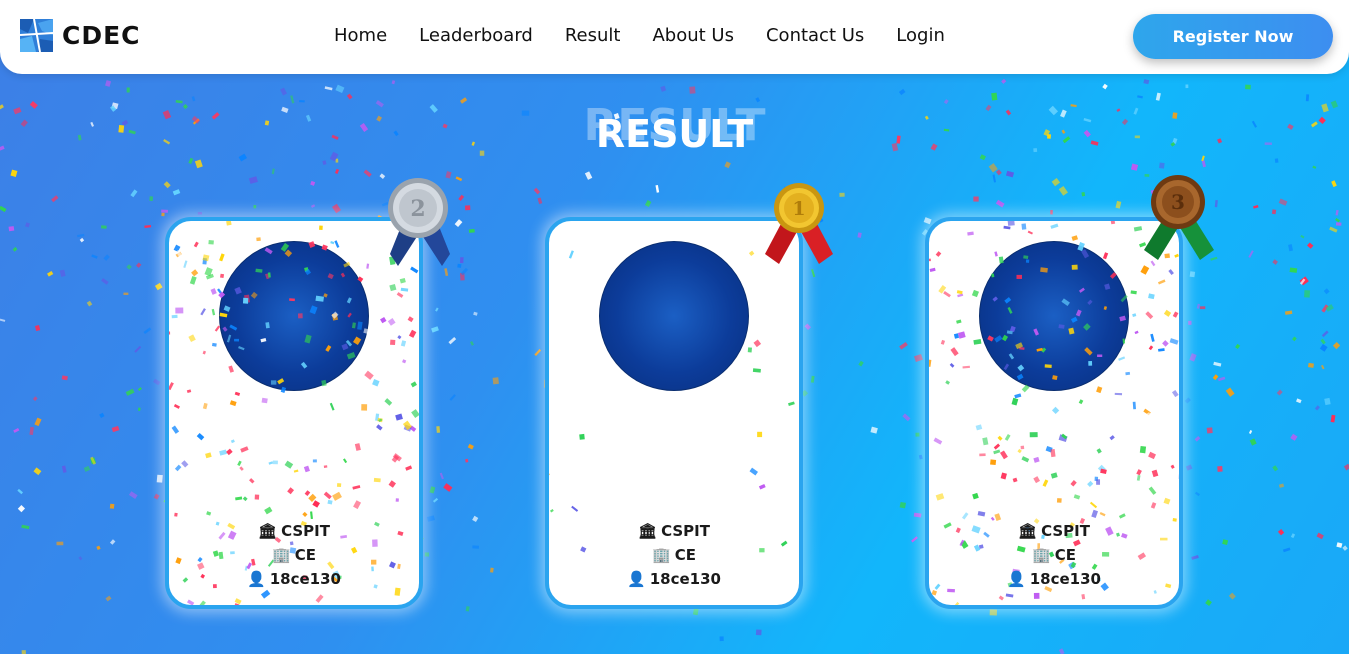 The width and height of the screenshot is (1349, 654). Describe the element at coordinates (1179, 217) in the screenshot. I see `bronze-medal-icon: 3` at that location.